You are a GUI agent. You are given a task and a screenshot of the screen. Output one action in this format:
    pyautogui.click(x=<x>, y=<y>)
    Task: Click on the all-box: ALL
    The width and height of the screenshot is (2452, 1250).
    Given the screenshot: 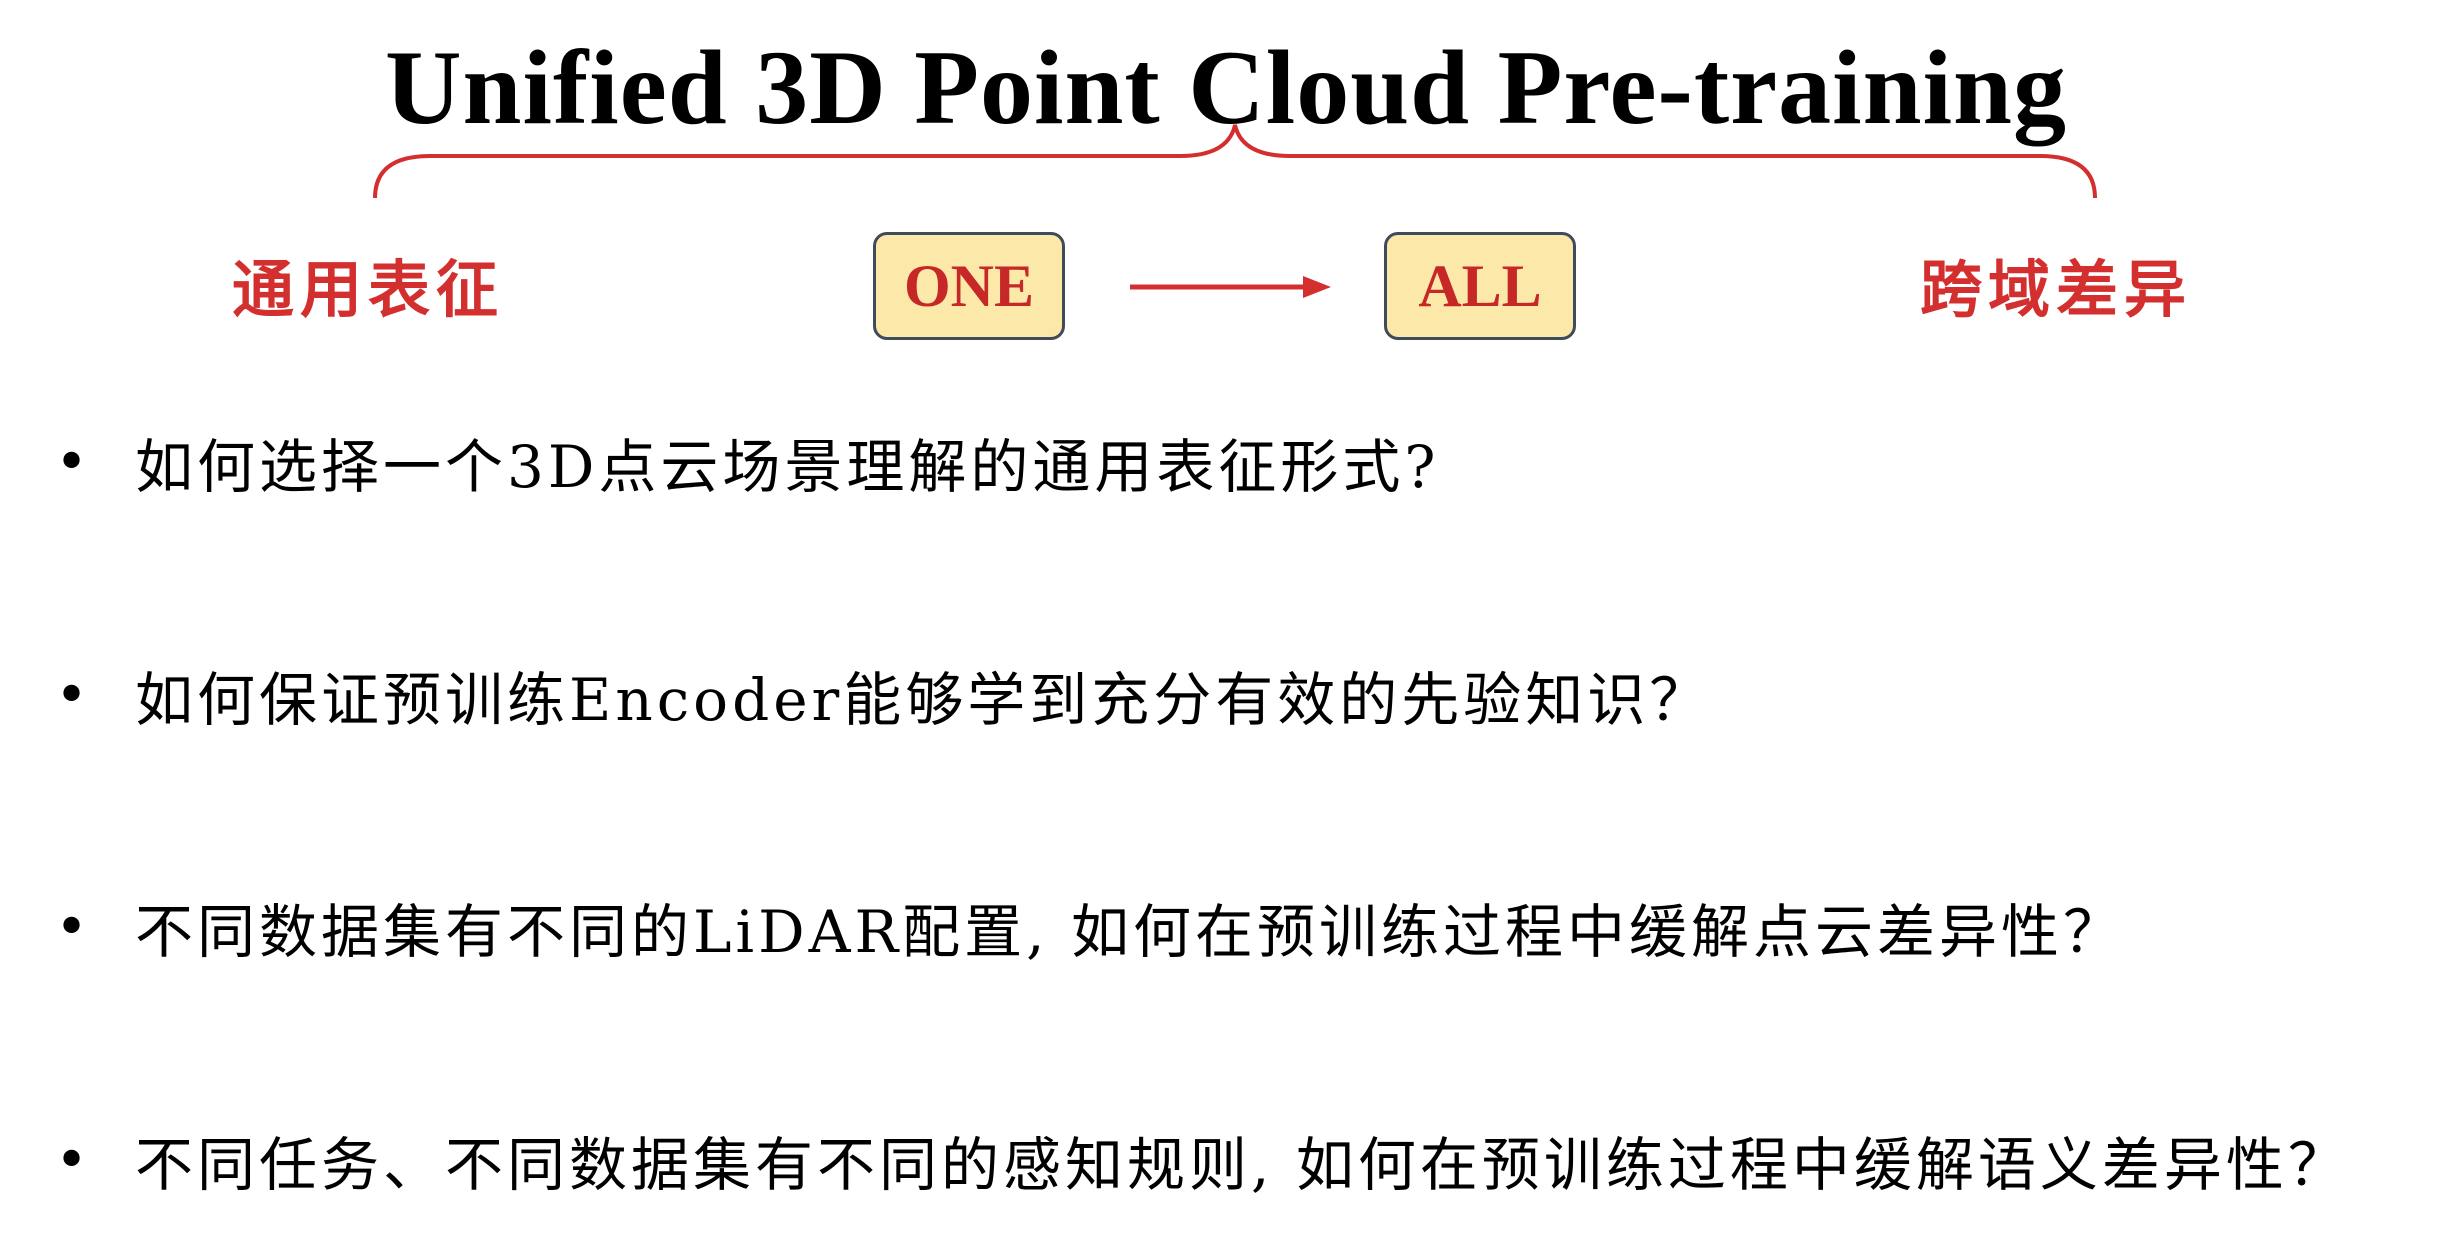 What is the action you would take?
    pyautogui.click(x=1480, y=286)
    